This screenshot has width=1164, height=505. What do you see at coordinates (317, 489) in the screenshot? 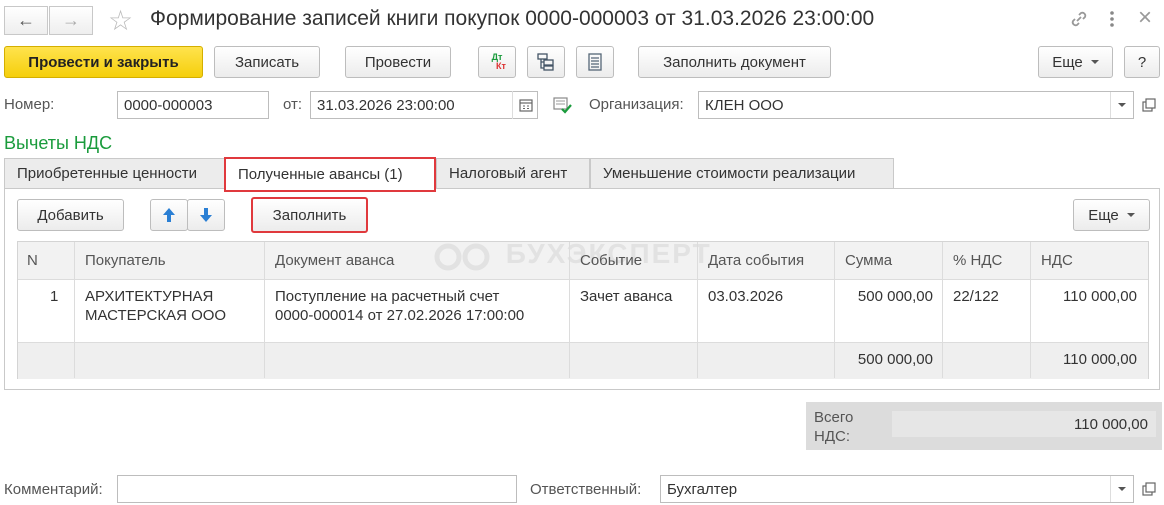
I see `comment-field` at bounding box center [317, 489].